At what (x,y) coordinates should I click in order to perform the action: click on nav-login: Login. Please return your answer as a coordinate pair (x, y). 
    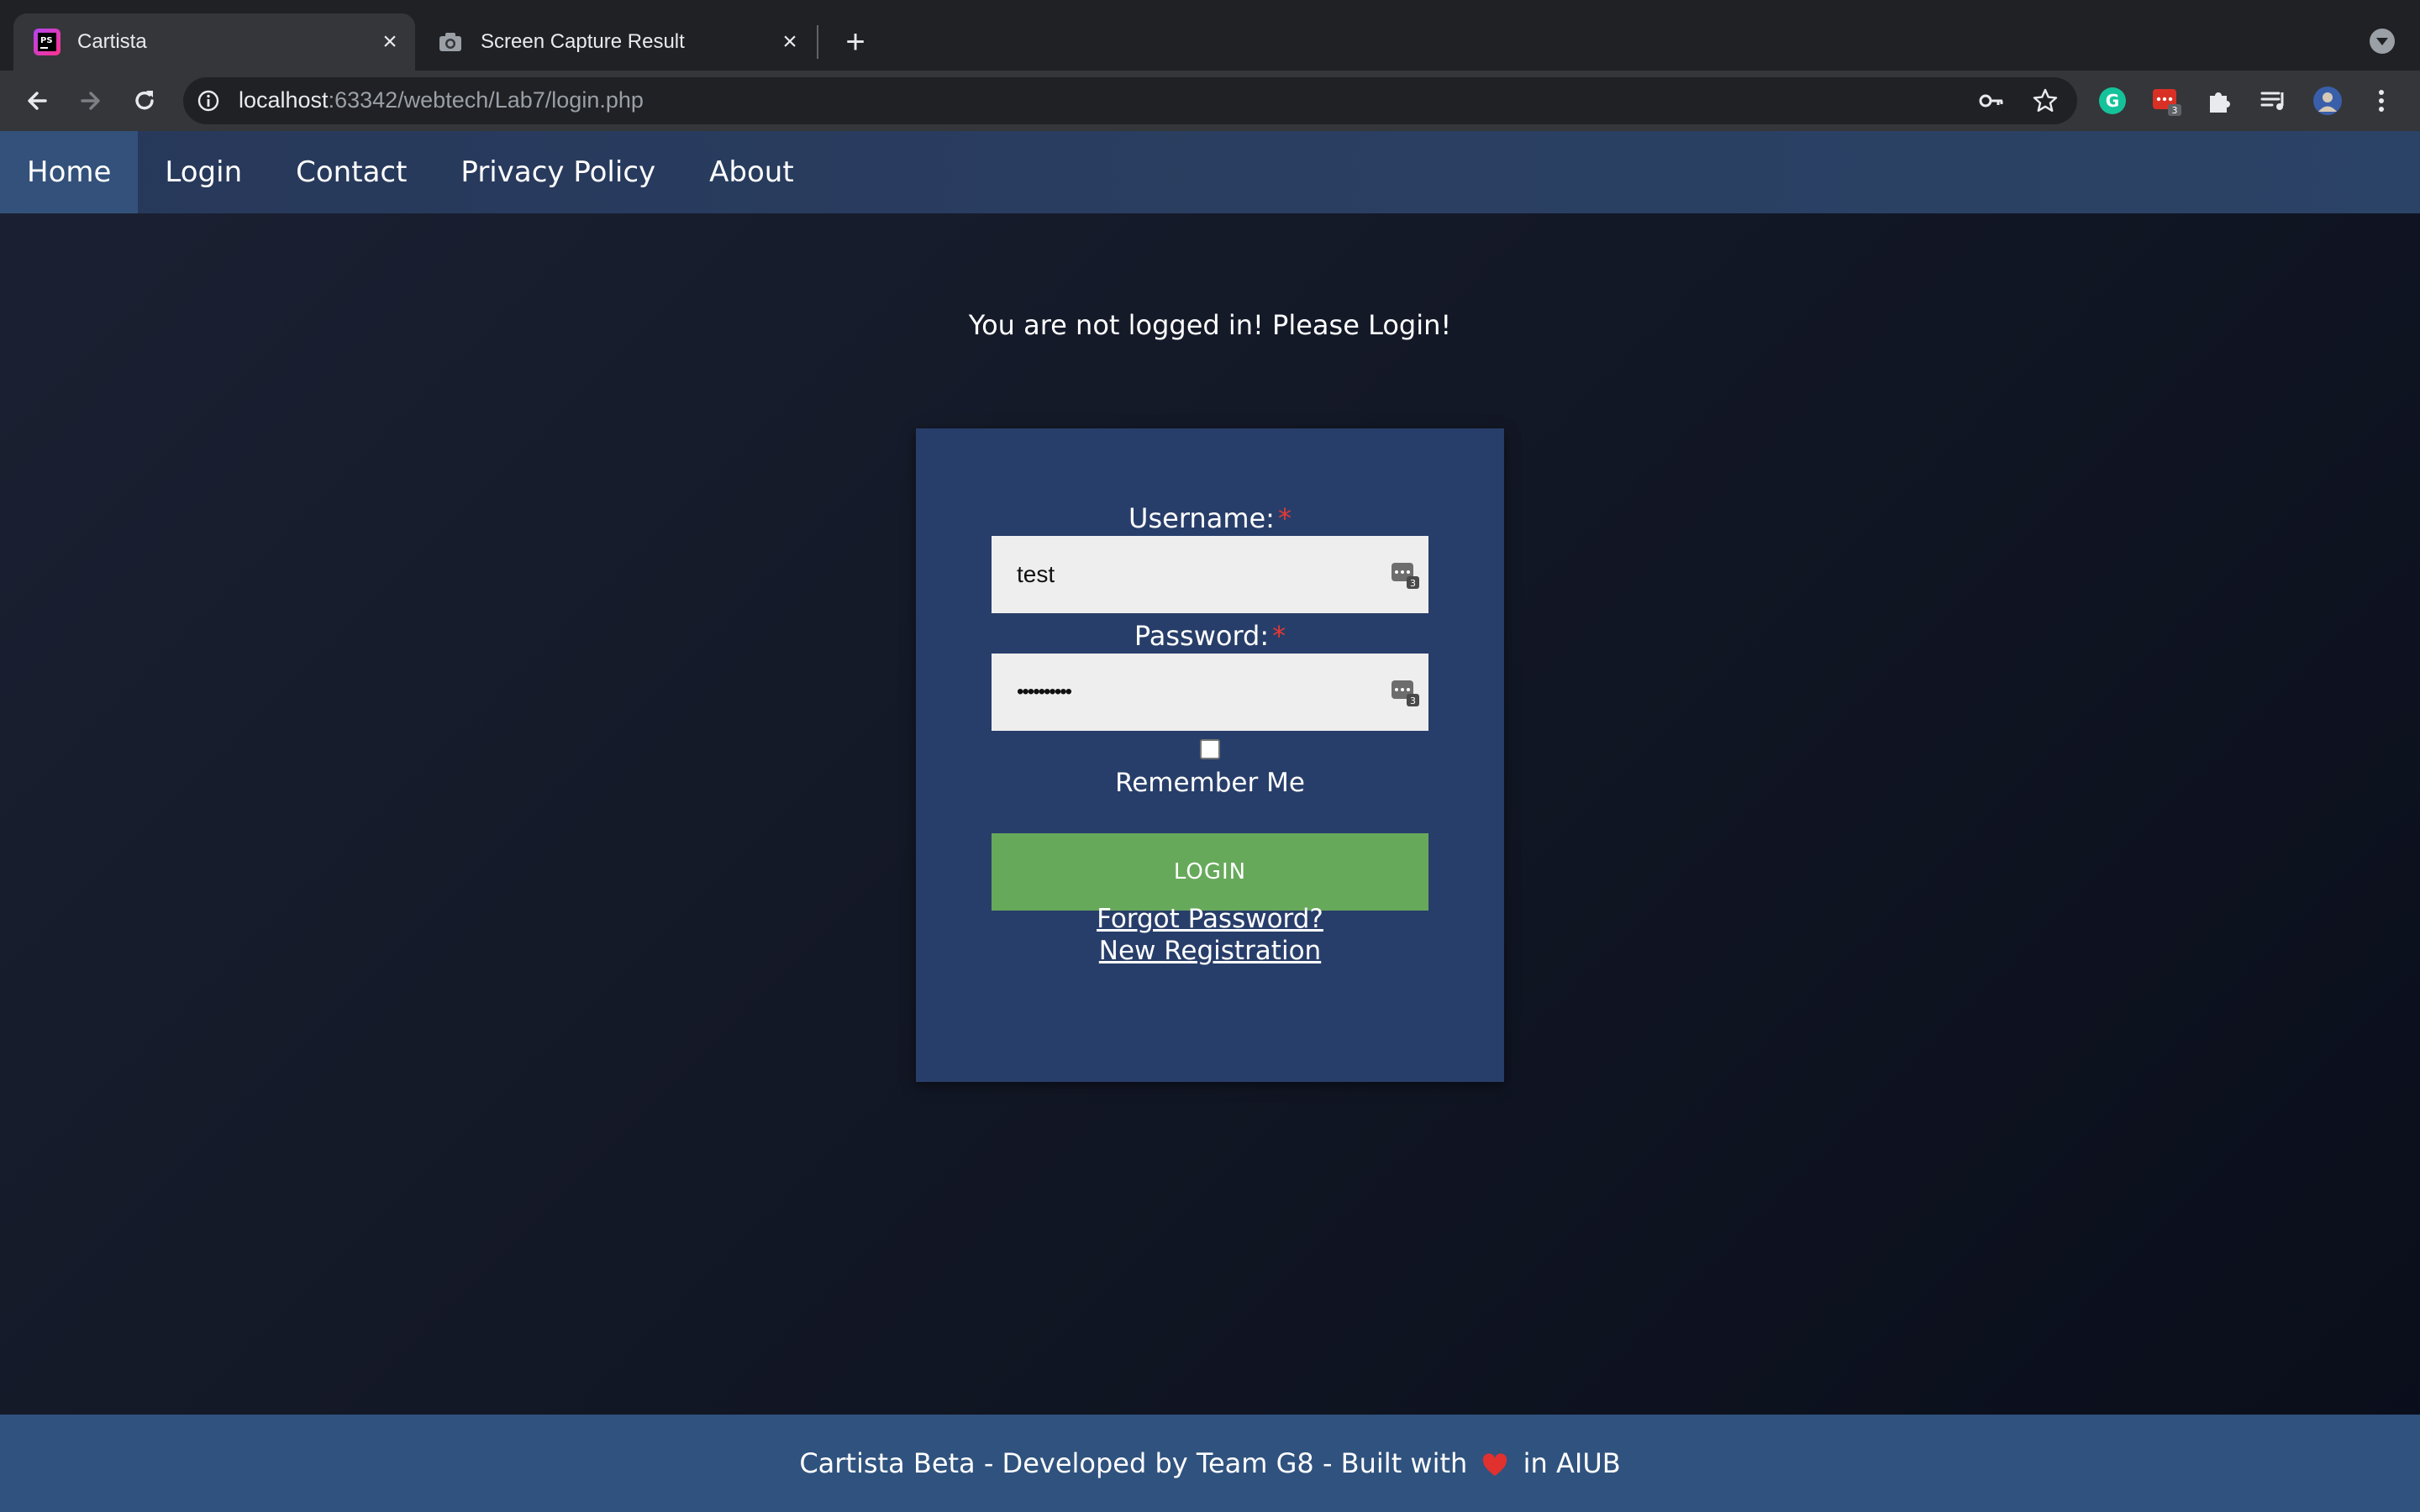
    Looking at the image, I should click on (203, 172).